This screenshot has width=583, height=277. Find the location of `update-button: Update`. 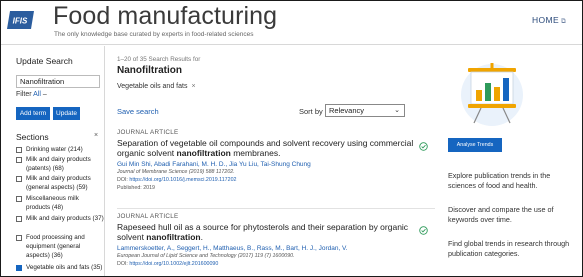

update-button: Update is located at coordinates (66, 113).